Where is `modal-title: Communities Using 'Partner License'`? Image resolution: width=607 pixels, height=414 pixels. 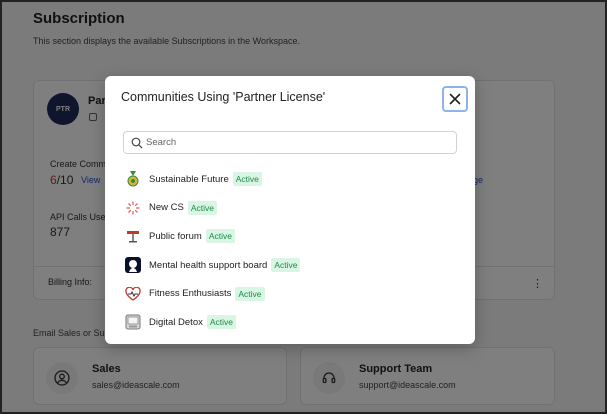
modal-title: Communities Using 'Partner License' is located at coordinates (223, 97).